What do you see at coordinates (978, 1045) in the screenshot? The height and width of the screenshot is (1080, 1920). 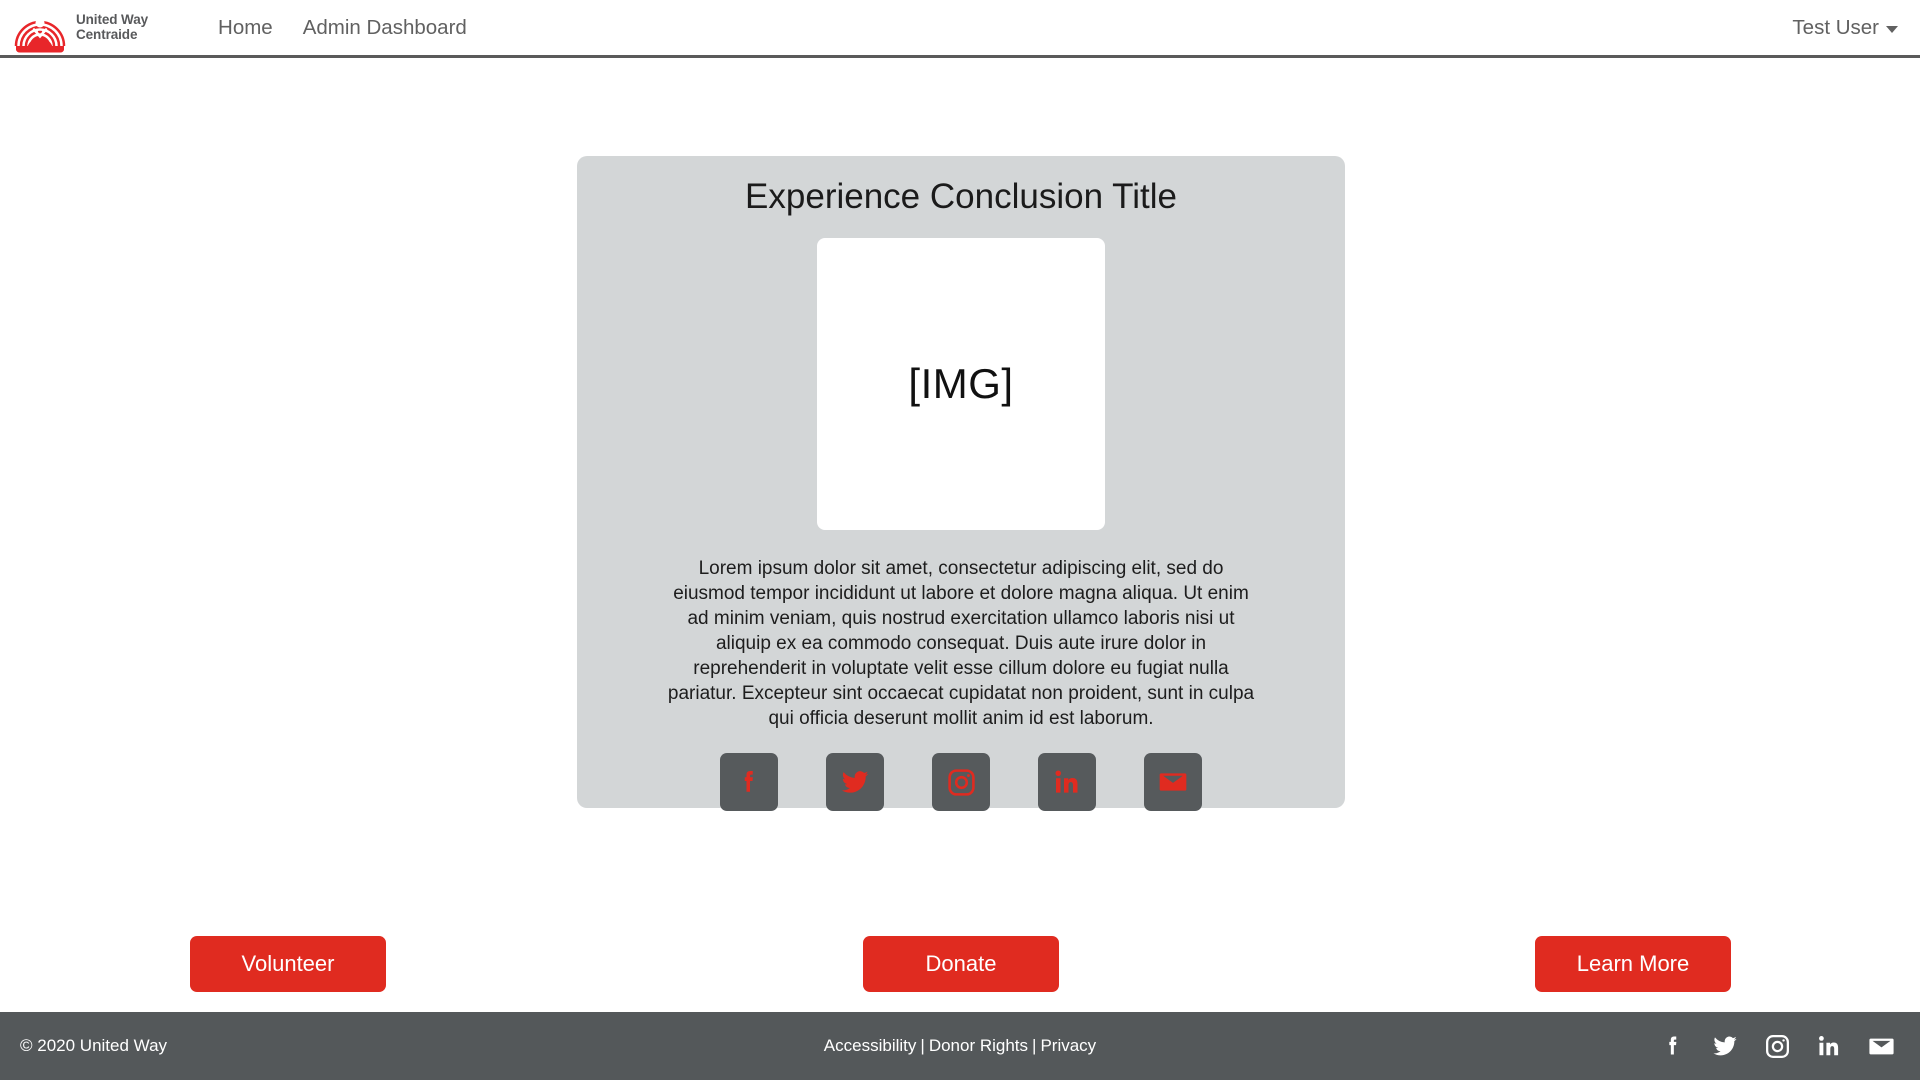 I see `footer-link-donor-rights: Donor Rights` at bounding box center [978, 1045].